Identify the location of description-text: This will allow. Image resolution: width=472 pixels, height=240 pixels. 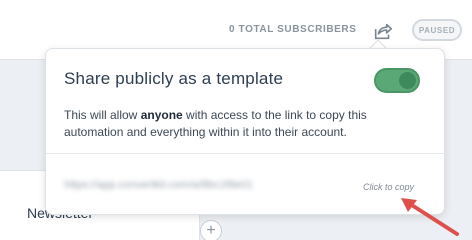
(102, 115).